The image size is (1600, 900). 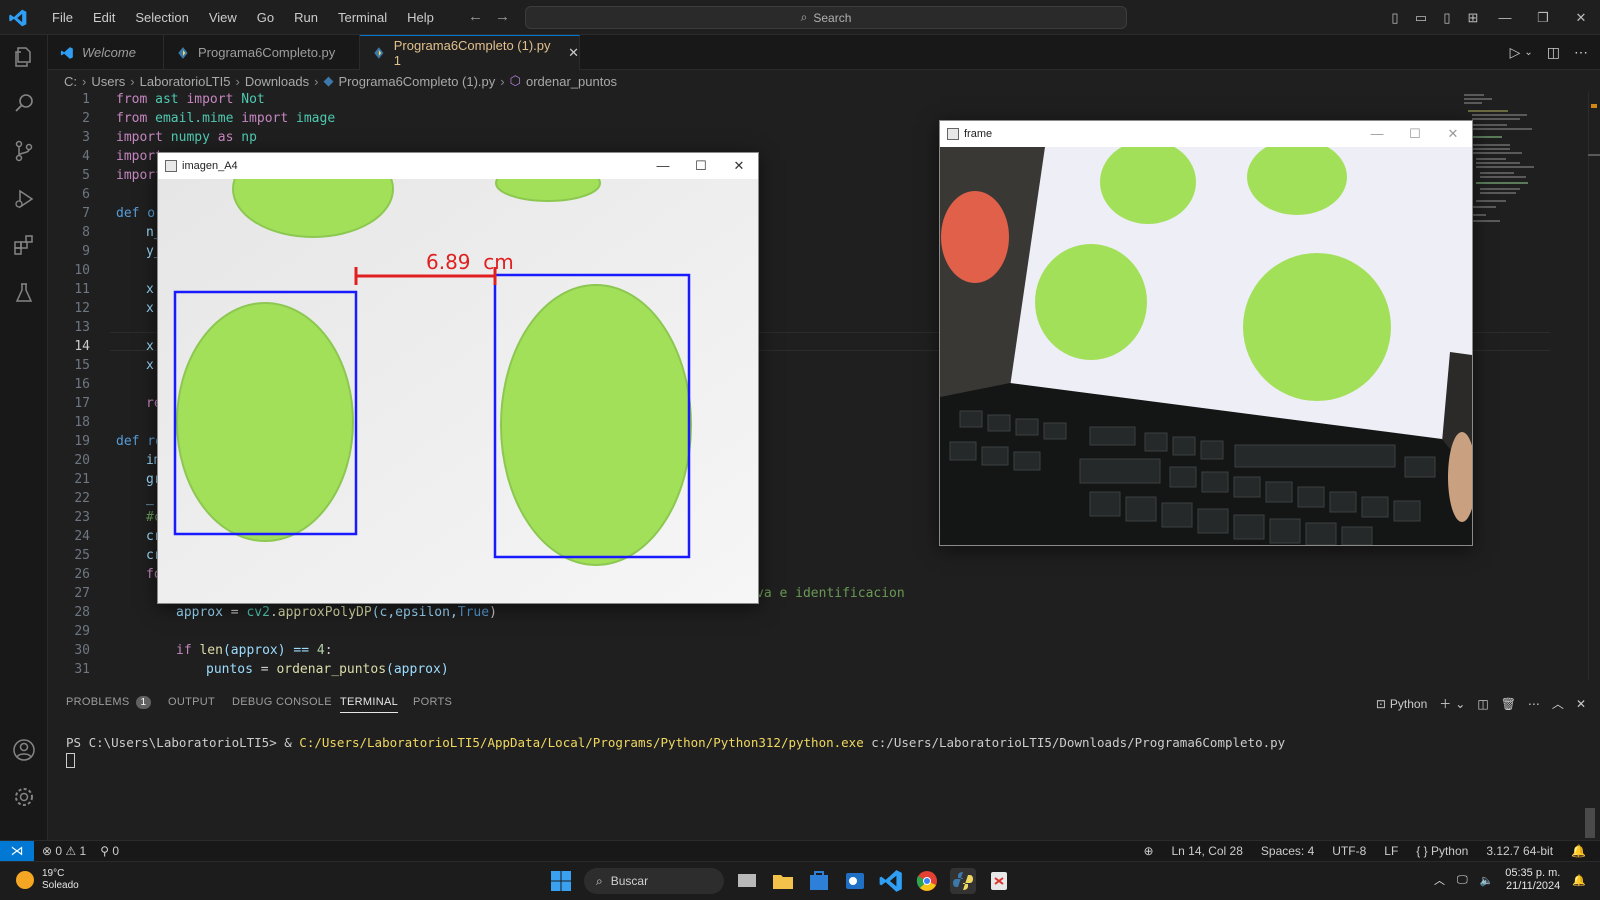 I want to click on tab-problems: PROBLEMS 1, so click(x=109, y=702).